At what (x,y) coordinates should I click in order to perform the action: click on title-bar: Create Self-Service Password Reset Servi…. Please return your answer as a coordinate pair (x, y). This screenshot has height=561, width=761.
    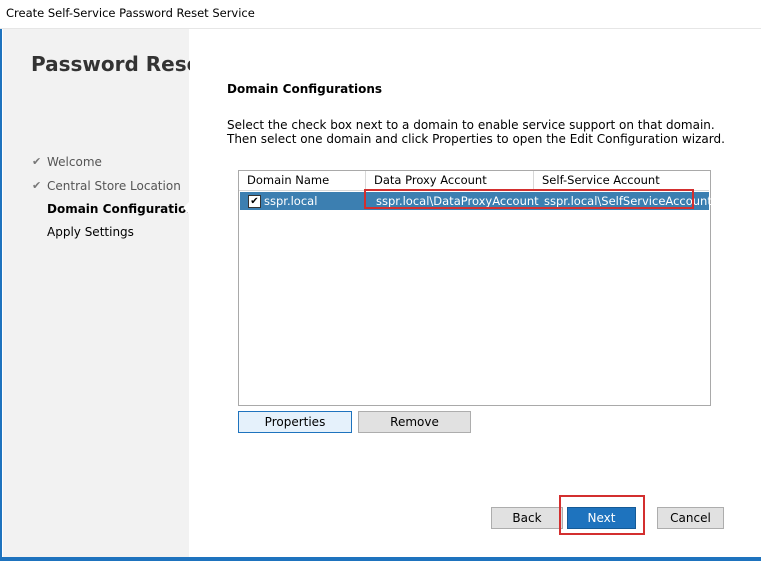
    Looking at the image, I should click on (380, 14).